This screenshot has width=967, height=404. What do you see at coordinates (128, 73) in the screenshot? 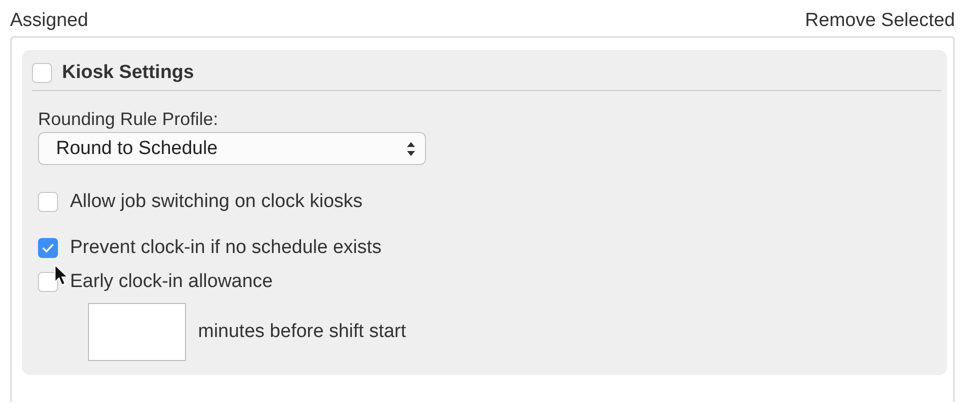
I see `panel-title: Kiosk Settings` at bounding box center [128, 73].